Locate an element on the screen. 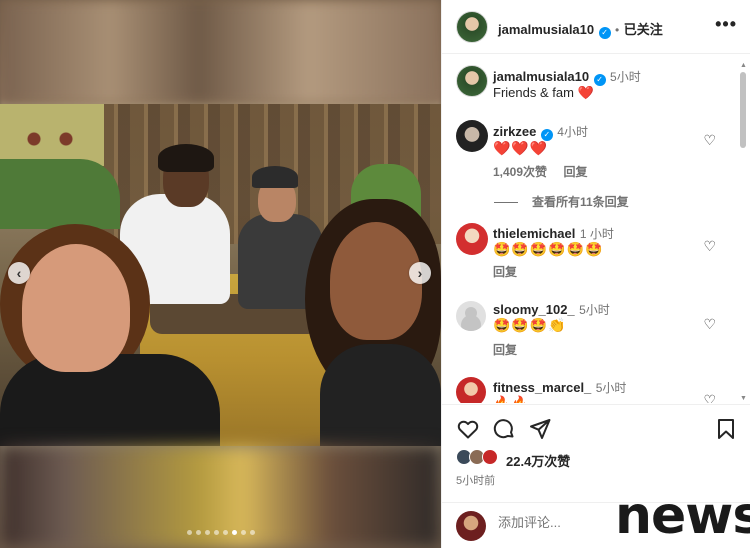  comment-text: 🔥🔥 is located at coordinates (511, 399).